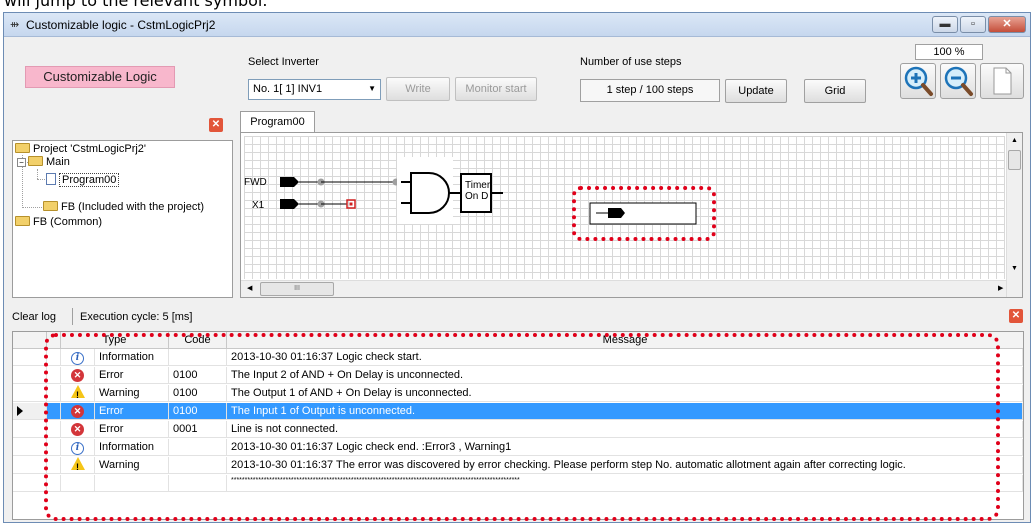  What do you see at coordinates (1014, 215) in the screenshot?
I see `editor-vertical-scrollbar: ▲ ▼` at bounding box center [1014, 215].